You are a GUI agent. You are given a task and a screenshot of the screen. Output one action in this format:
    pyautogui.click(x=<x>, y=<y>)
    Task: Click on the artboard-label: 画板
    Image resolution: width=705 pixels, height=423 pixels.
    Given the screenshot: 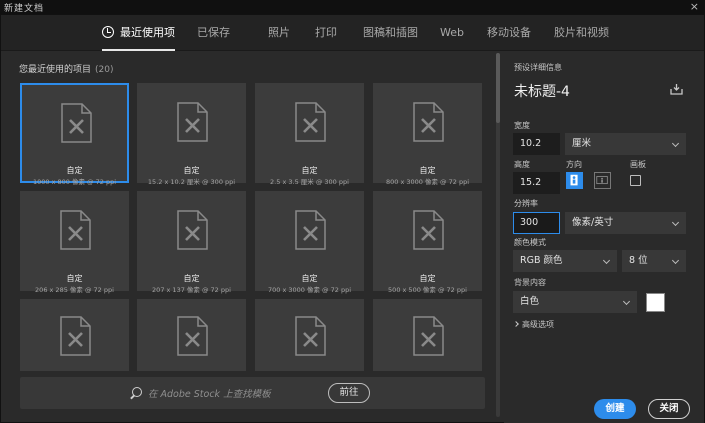 What is the action you would take?
    pyautogui.click(x=638, y=164)
    